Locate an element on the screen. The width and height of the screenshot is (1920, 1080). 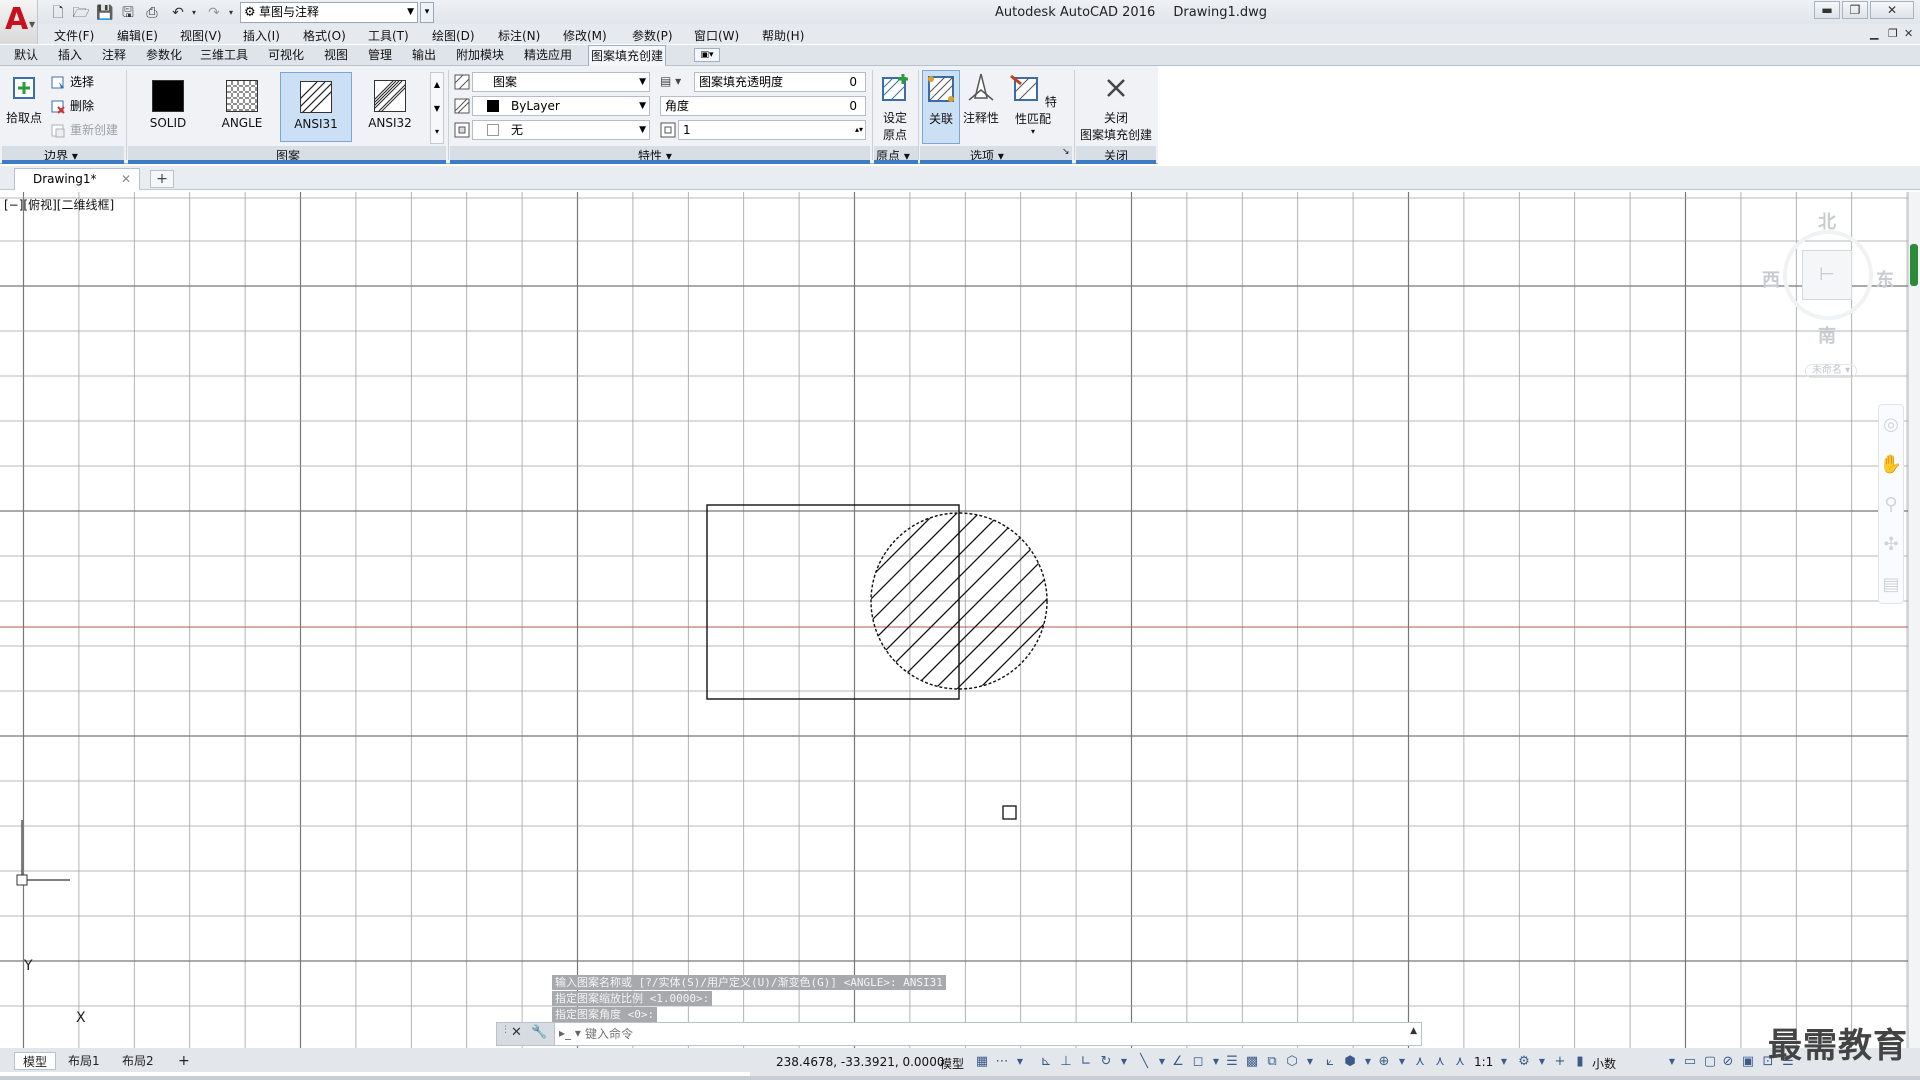
pan-icon: ✋ is located at coordinates (1891, 465).